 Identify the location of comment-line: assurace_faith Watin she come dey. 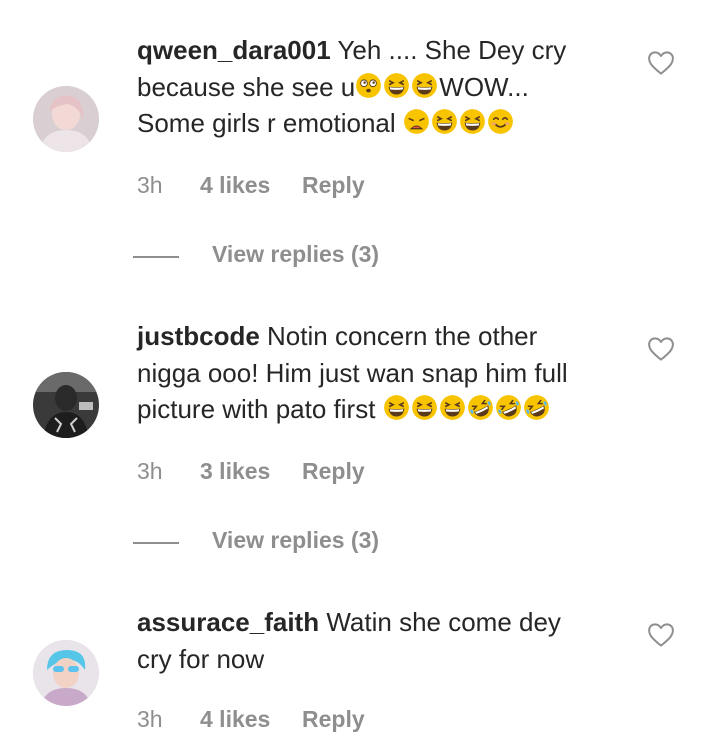
(372, 622).